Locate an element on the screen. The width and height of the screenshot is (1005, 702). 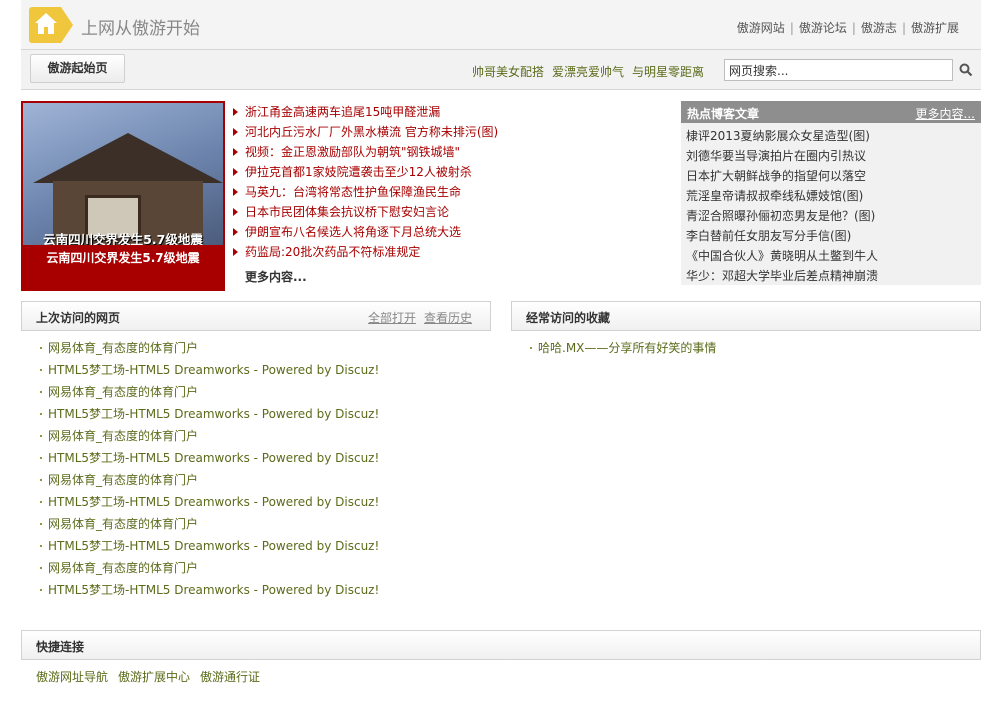
headline-item: 河北内丘污水厂厂外黑水横流 官方称未排污(图) is located at coordinates (451, 133).